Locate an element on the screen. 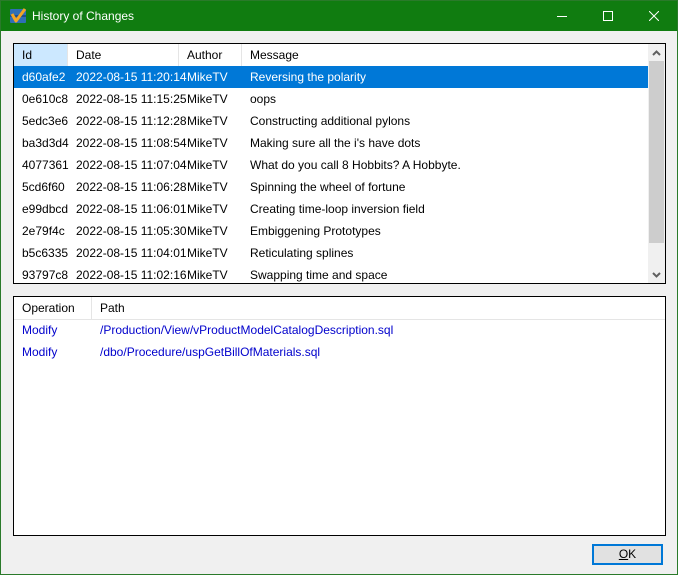 The width and height of the screenshot is (678, 575). changes-header: Operation Path is located at coordinates (339, 308).